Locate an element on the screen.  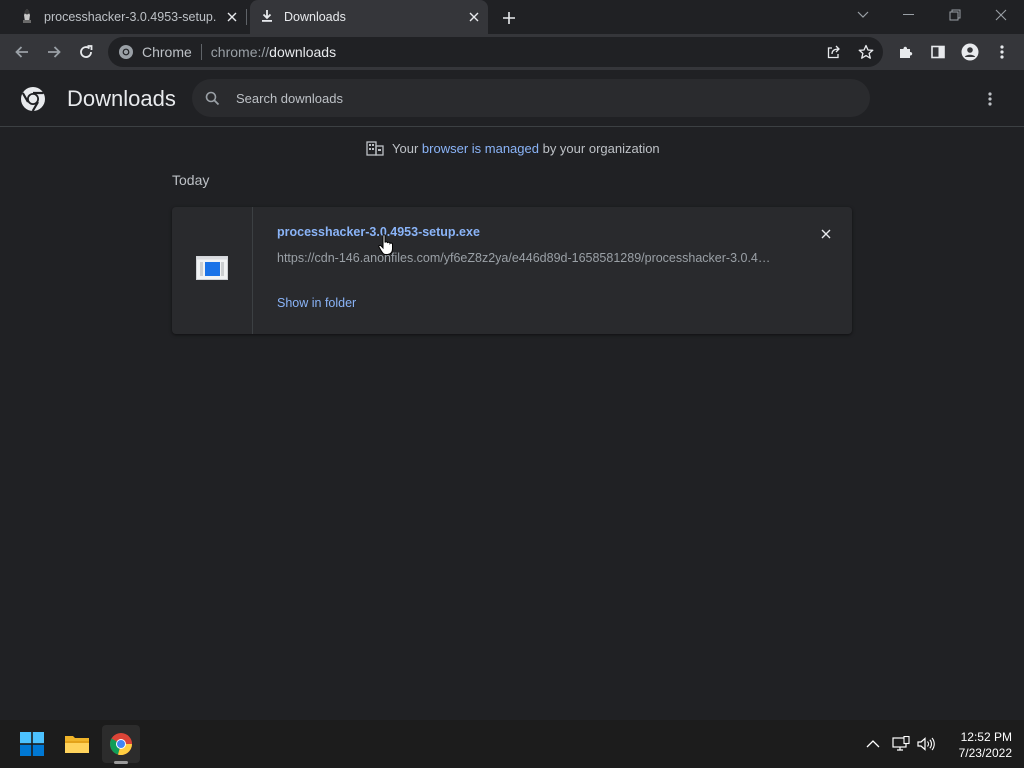
show-hidden-icons-button is located at coordinates (873, 744).